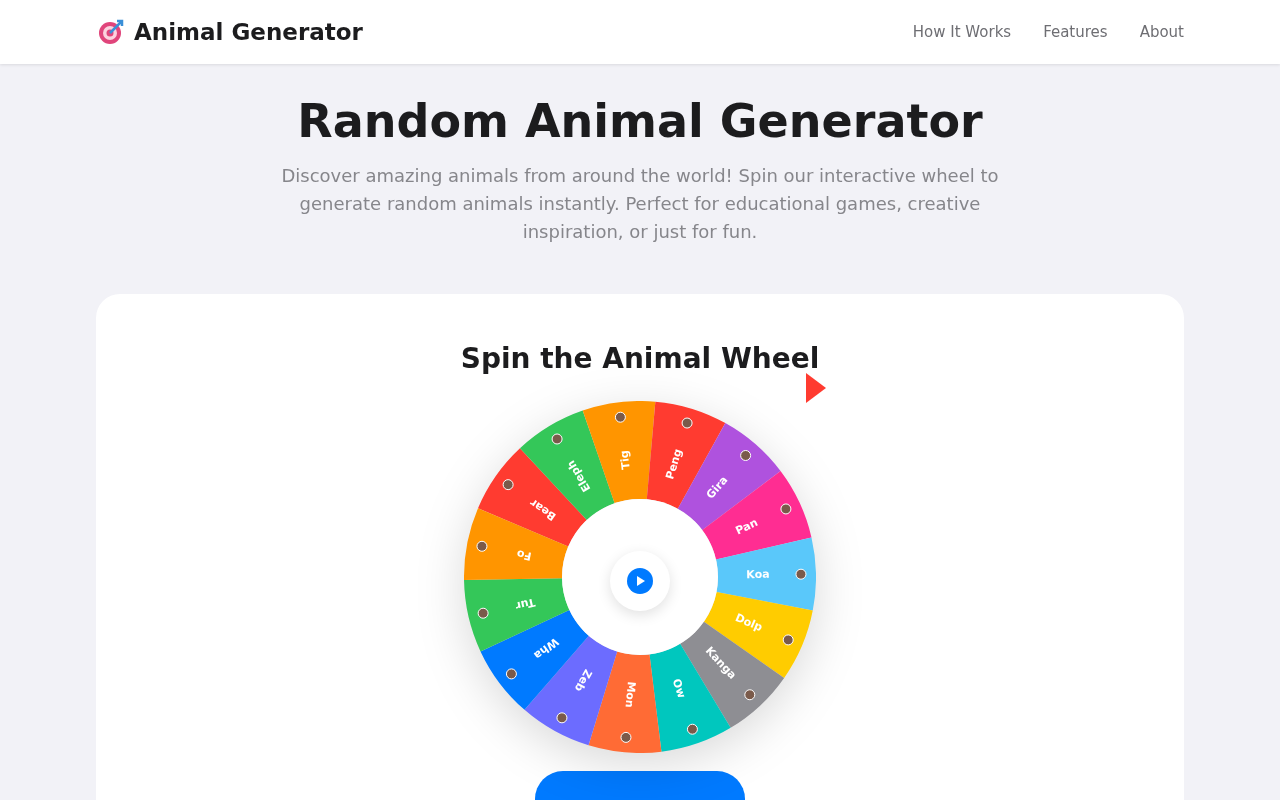 The width and height of the screenshot is (1280, 800). I want to click on pointer-icon, so click(817, 388).